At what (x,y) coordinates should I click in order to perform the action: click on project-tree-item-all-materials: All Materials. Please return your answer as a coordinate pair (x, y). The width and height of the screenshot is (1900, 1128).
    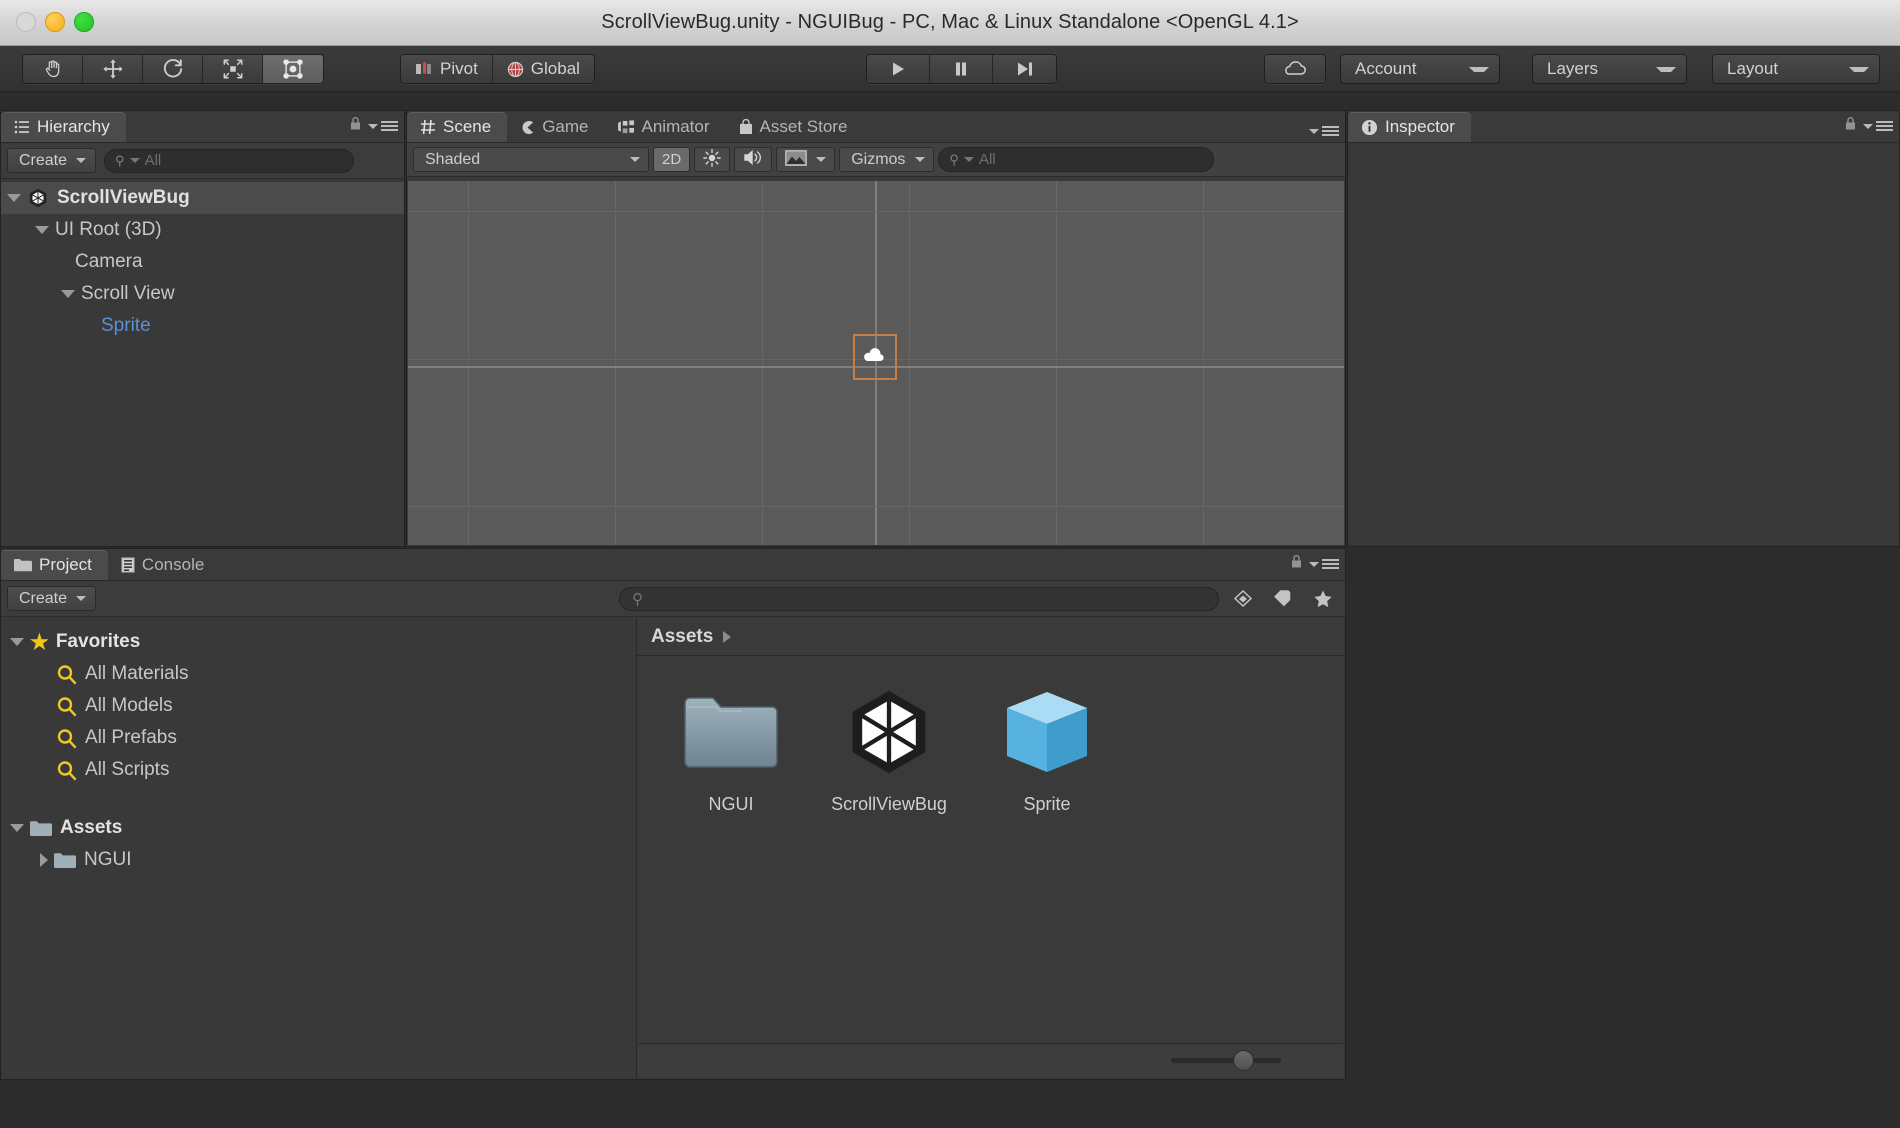
    Looking at the image, I should click on (319, 674).